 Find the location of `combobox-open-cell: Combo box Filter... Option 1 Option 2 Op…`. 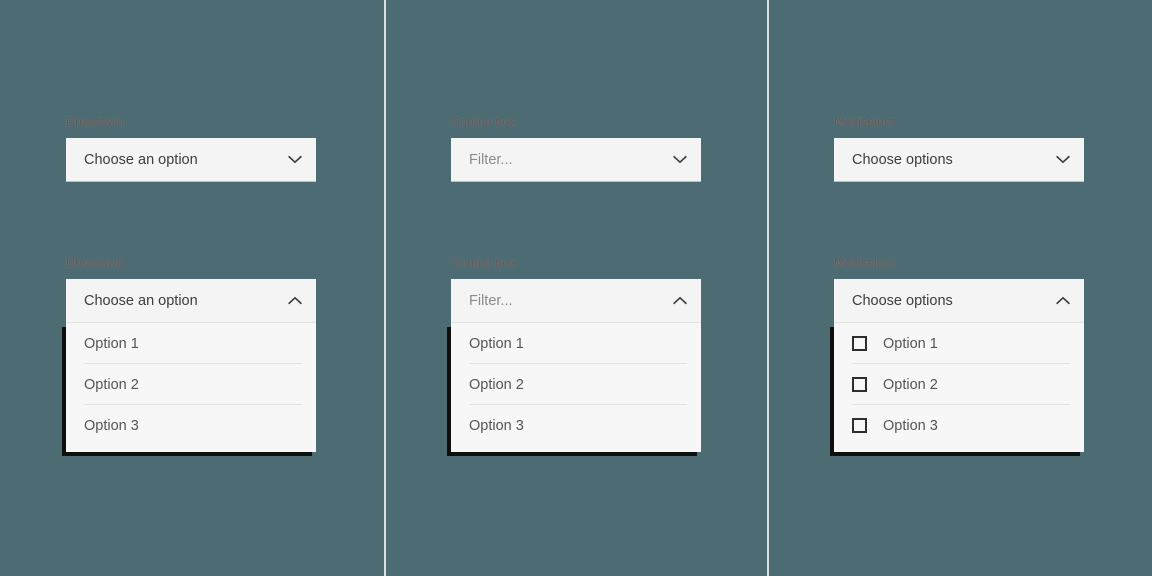

combobox-open-cell: Combo box Filter... Option 1 Option 2 Op… is located at coordinates (576, 353).